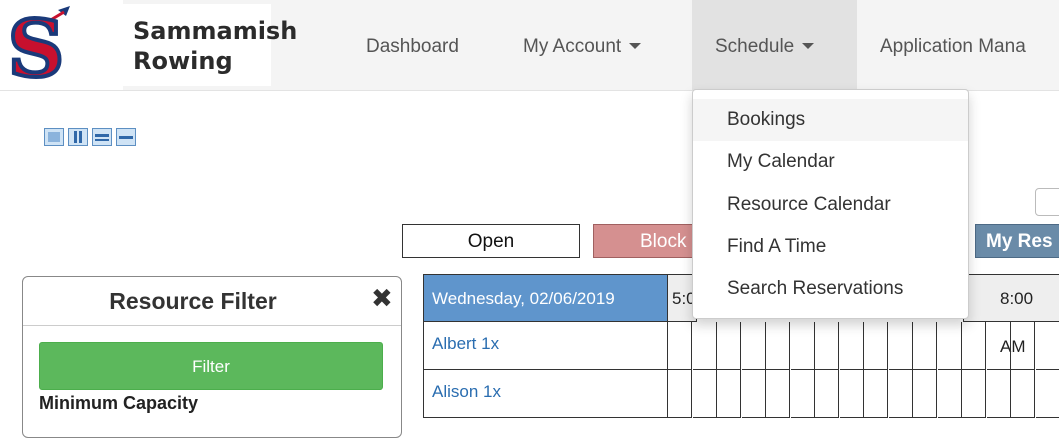 This screenshot has height=438, width=1059. I want to click on resource-row-label: Alison 1x, so click(545, 394).